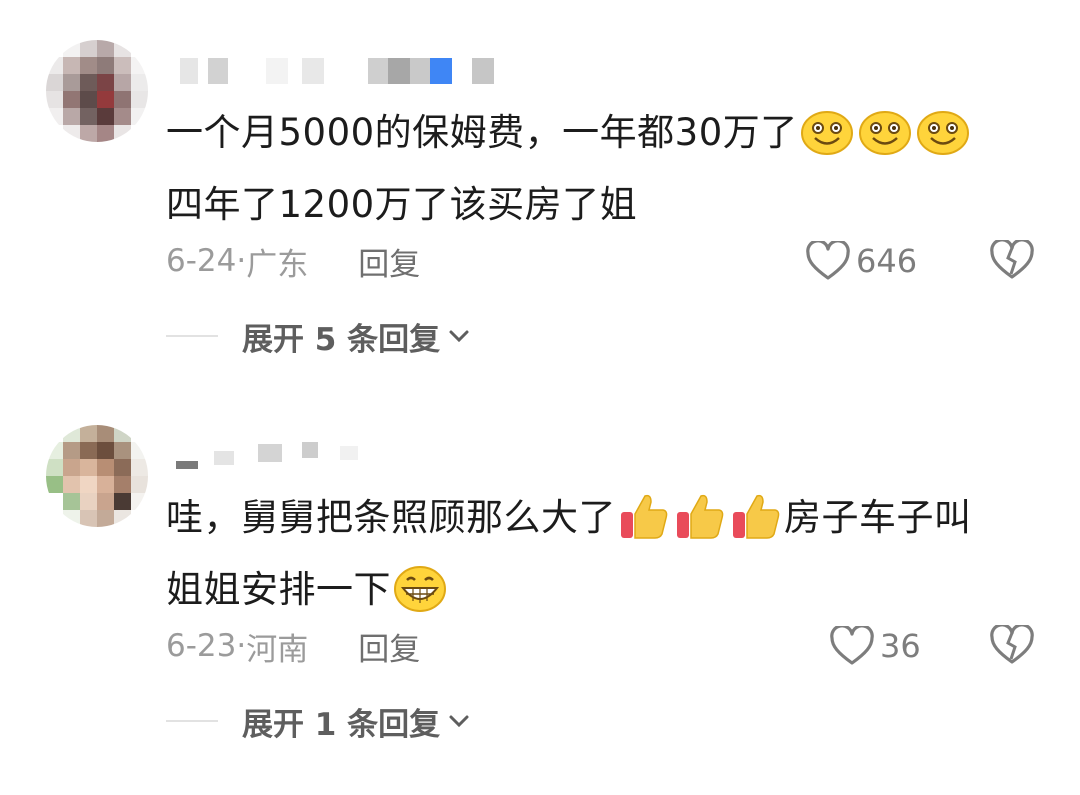  I want to click on comment-text: 哇，舅舅把条照顾那么大了 房子车子叫 姐姐安排一下, so click(606, 559).